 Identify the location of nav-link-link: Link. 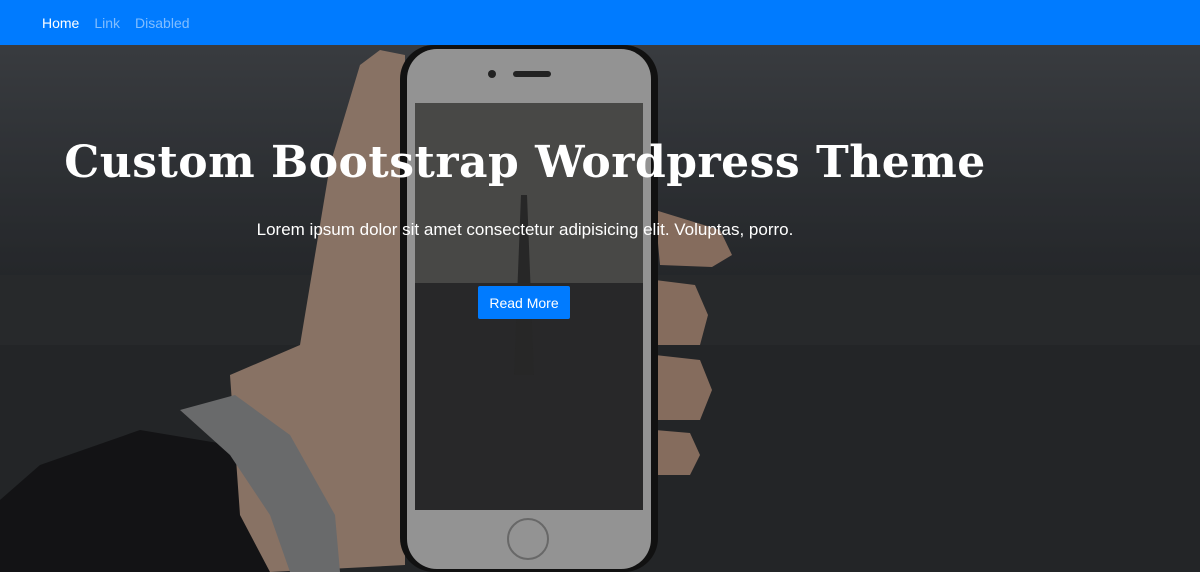
(107, 23).